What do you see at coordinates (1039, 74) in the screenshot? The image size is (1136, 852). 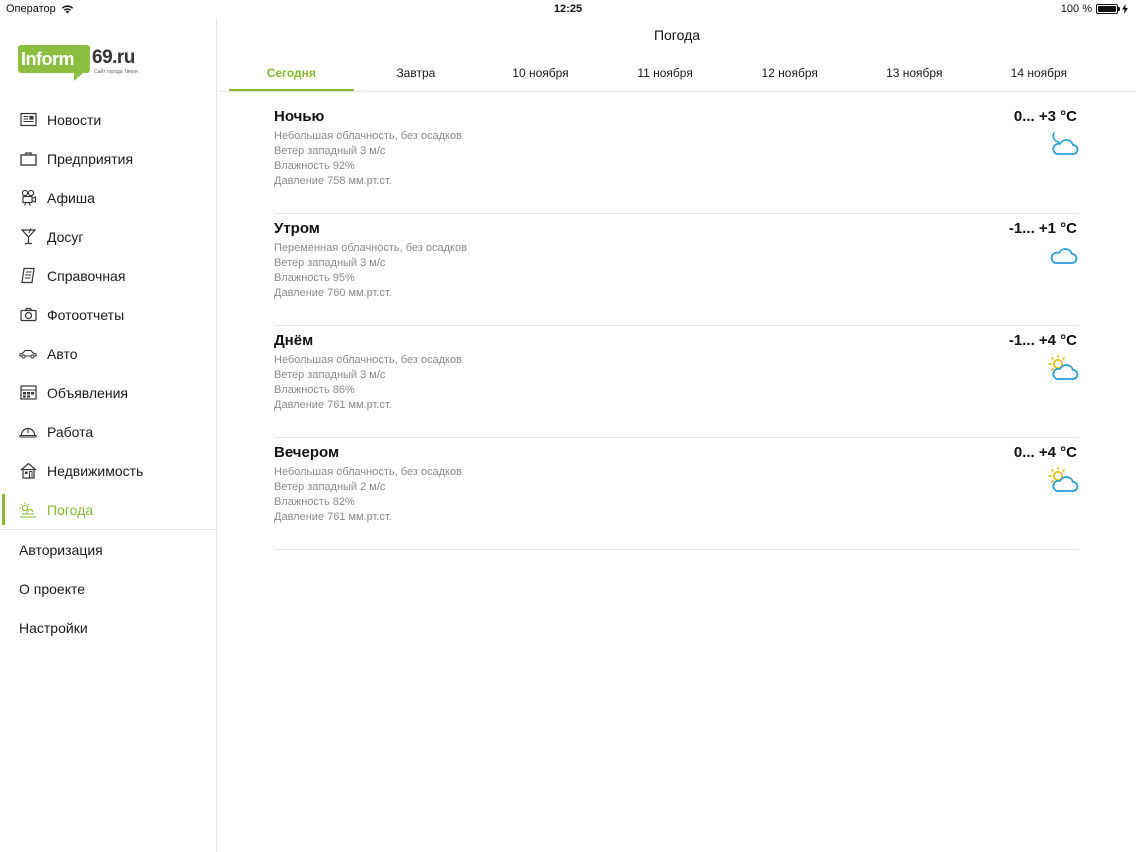 I see `tab-nov-14: 14 ноября` at bounding box center [1039, 74].